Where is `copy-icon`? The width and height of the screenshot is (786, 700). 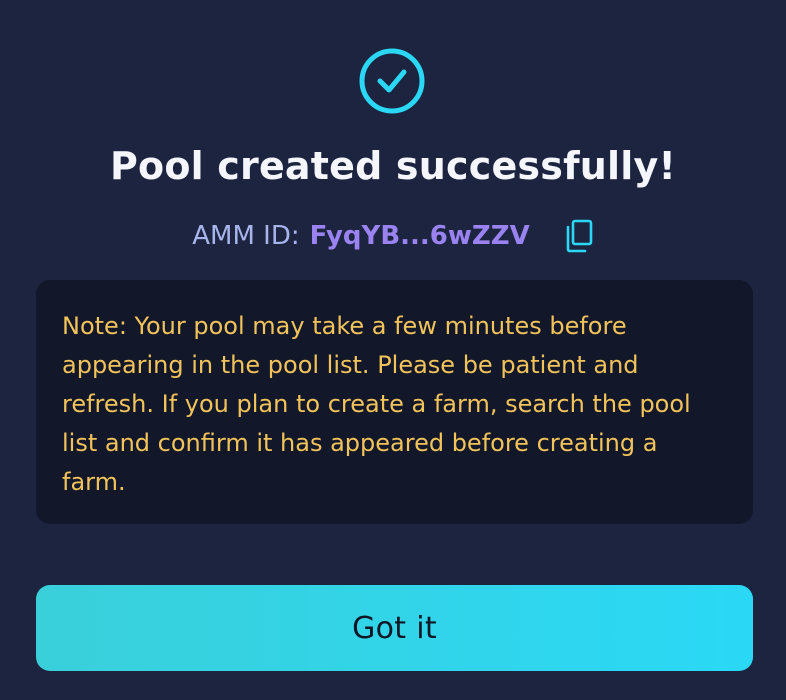
copy-icon is located at coordinates (579, 236).